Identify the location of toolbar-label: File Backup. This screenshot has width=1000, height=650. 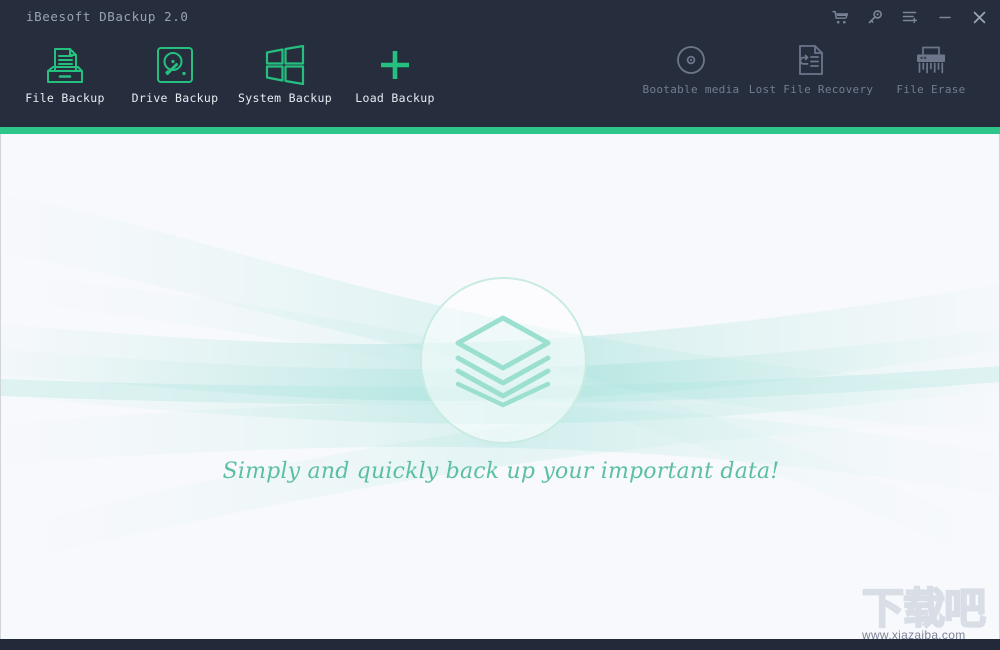
(65, 98).